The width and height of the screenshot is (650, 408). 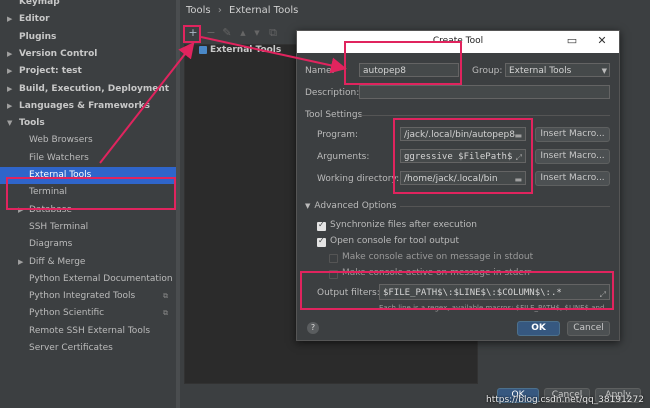 What do you see at coordinates (223, 100) in the screenshot?
I see `annotation-arrows` at bounding box center [223, 100].